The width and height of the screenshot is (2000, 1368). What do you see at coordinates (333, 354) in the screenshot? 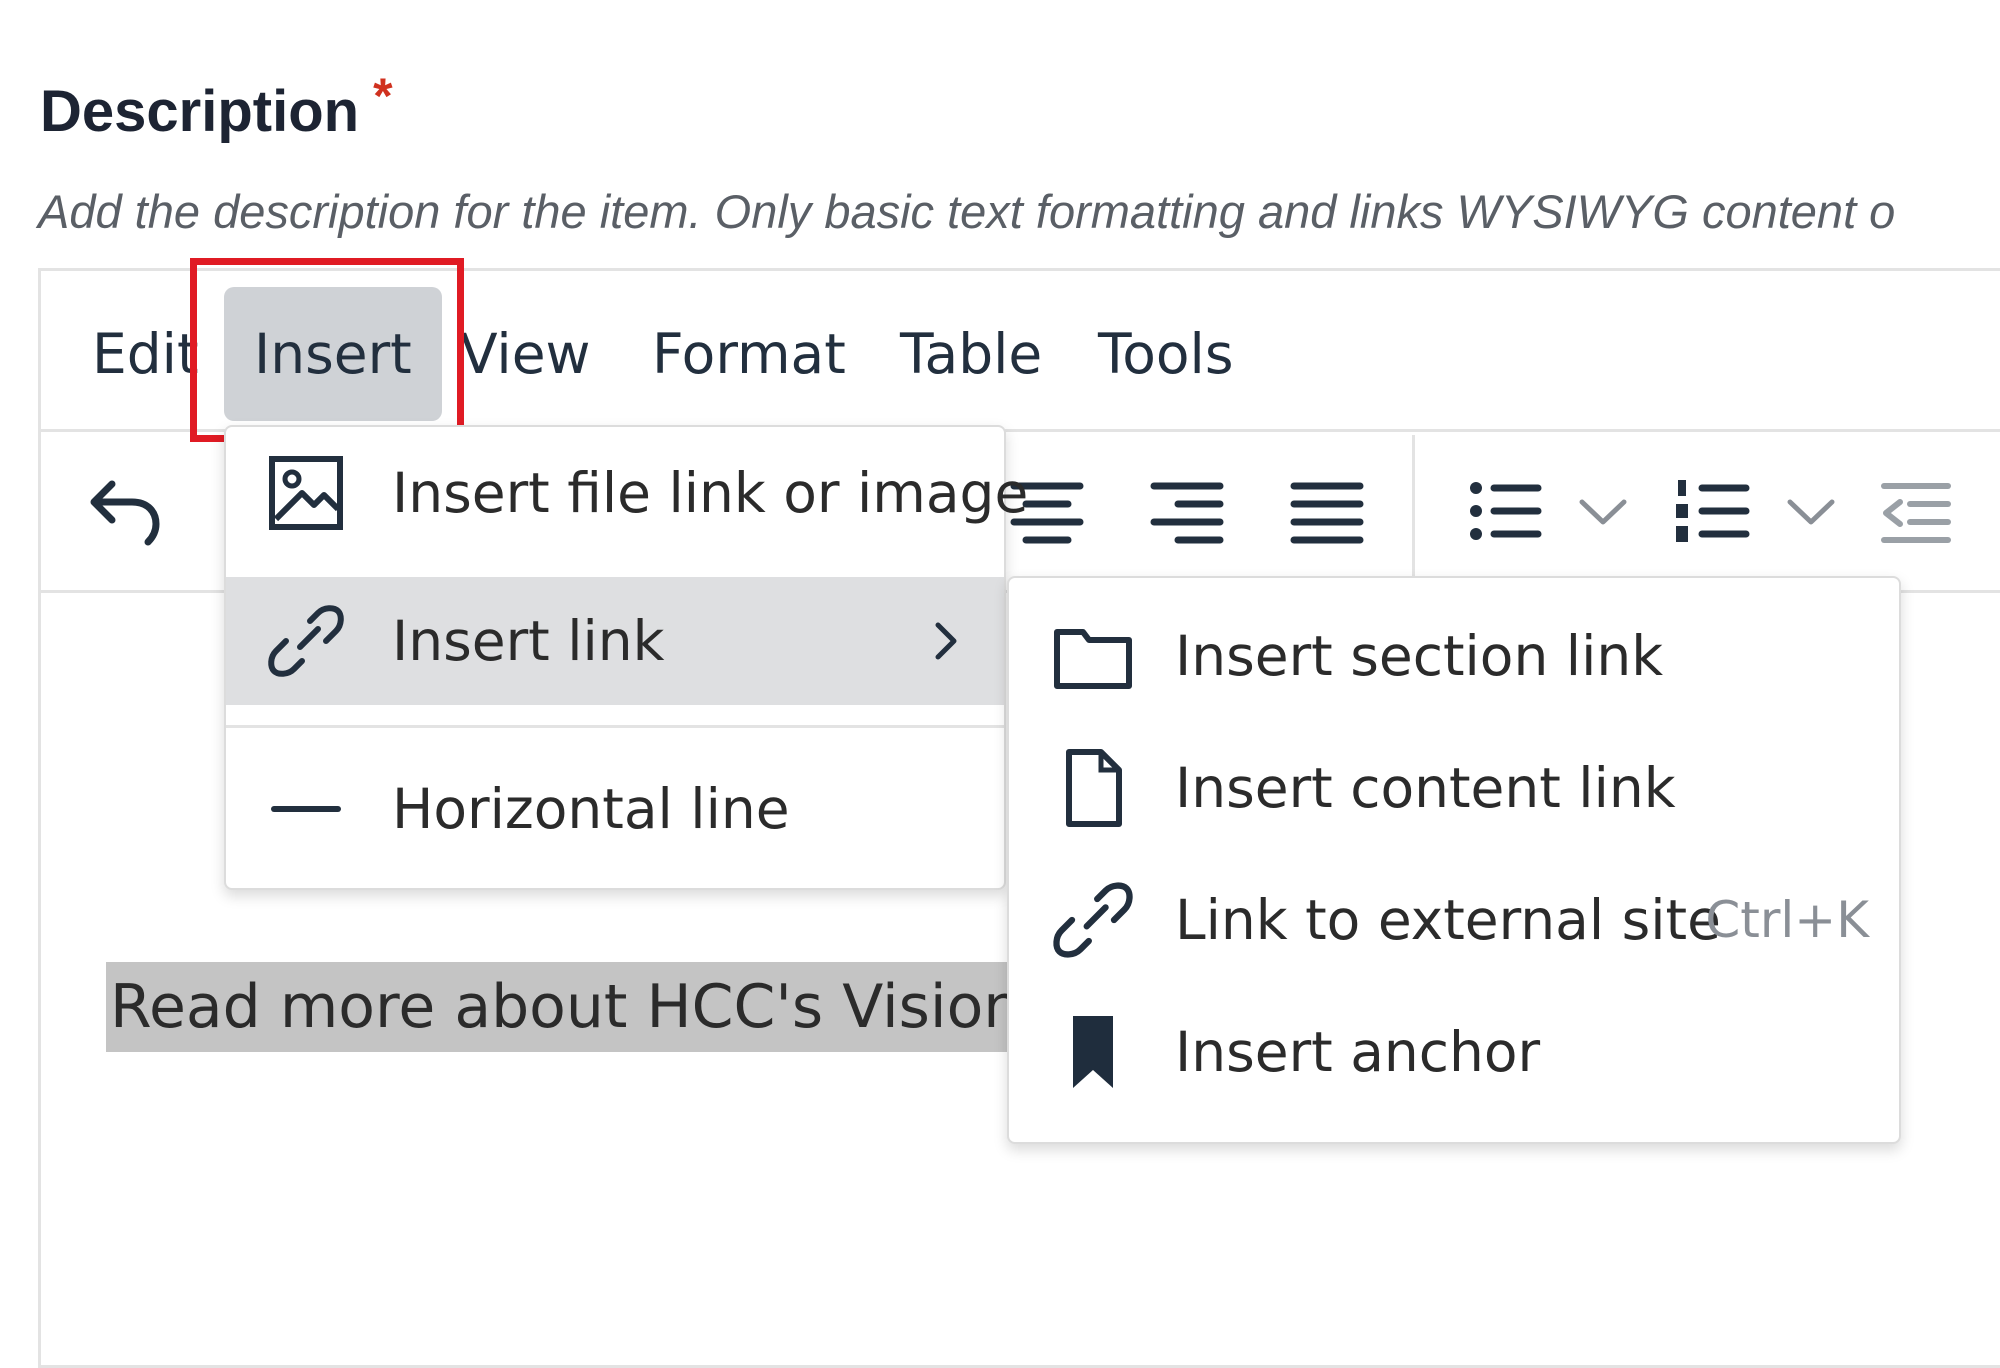
I see `menu-insert: Insert` at bounding box center [333, 354].